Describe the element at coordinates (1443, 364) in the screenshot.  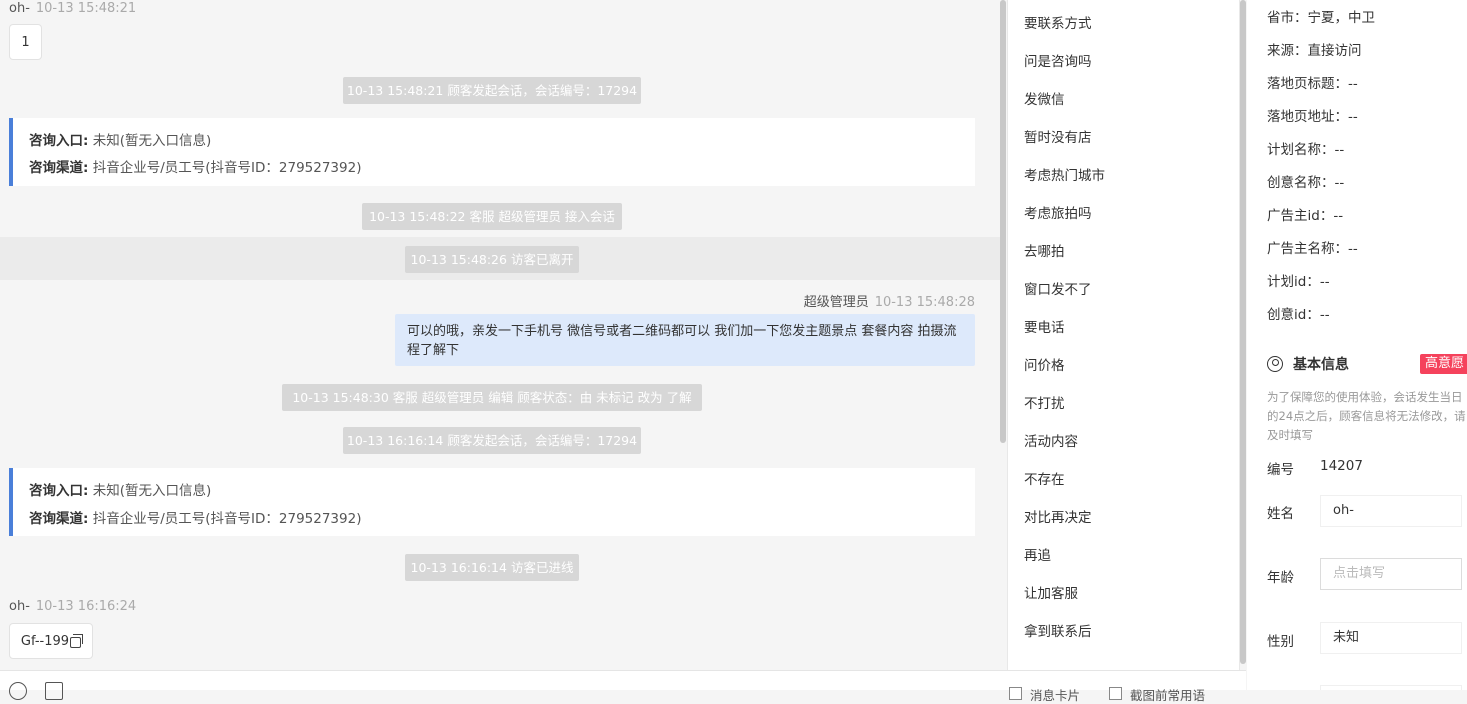
I see `intent-badge: 高意愿` at that location.